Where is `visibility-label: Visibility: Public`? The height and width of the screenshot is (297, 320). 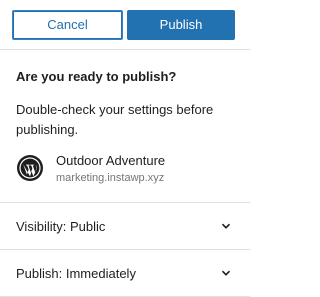 visibility-label: Visibility: Public is located at coordinates (61, 226).